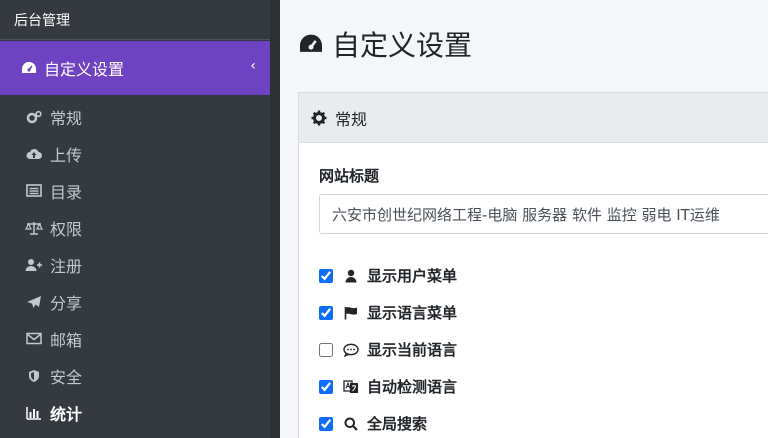 This screenshot has height=438, width=768. I want to click on option-label: 显示当前语言, so click(412, 350).